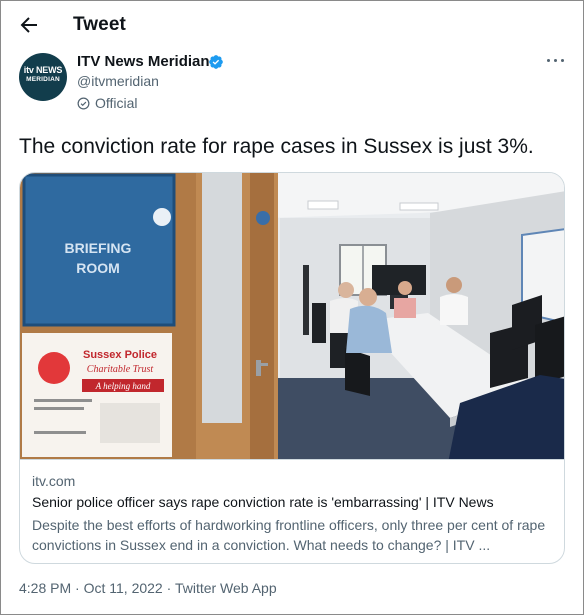 This screenshot has height=615, width=584. Describe the element at coordinates (143, 61) in the screenshot. I see `author-name: ITV News Meridian` at that location.